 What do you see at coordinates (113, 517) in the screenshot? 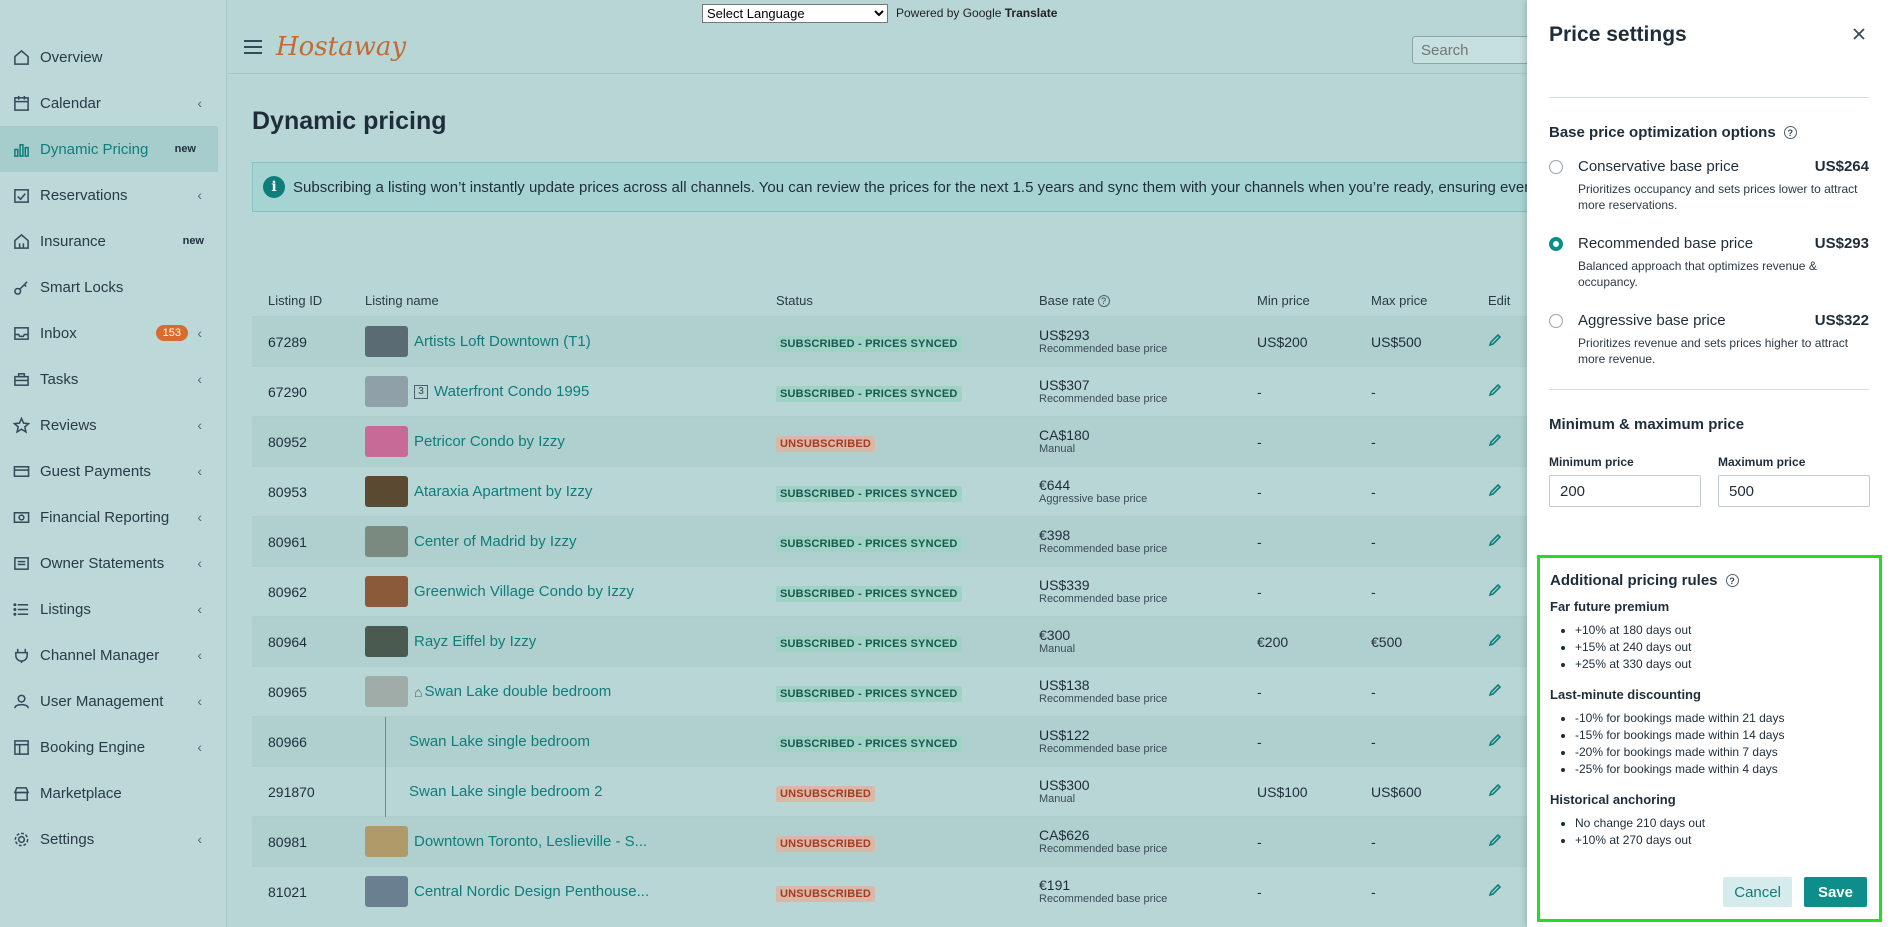
I see `sidebar-item-financial-reporting: Financial Reporting ‹` at bounding box center [113, 517].